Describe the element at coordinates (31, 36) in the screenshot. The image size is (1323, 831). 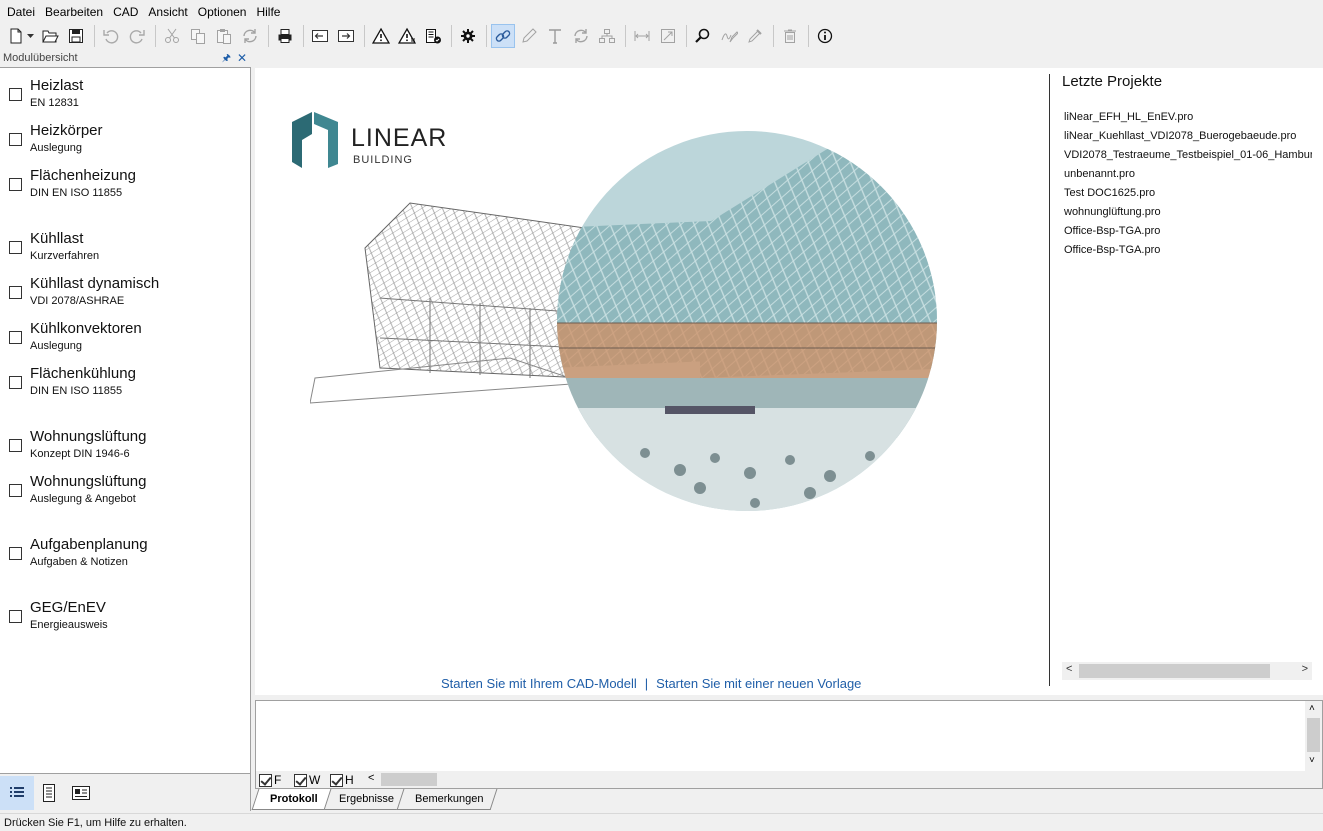
I see `new-document-dropdown` at that location.